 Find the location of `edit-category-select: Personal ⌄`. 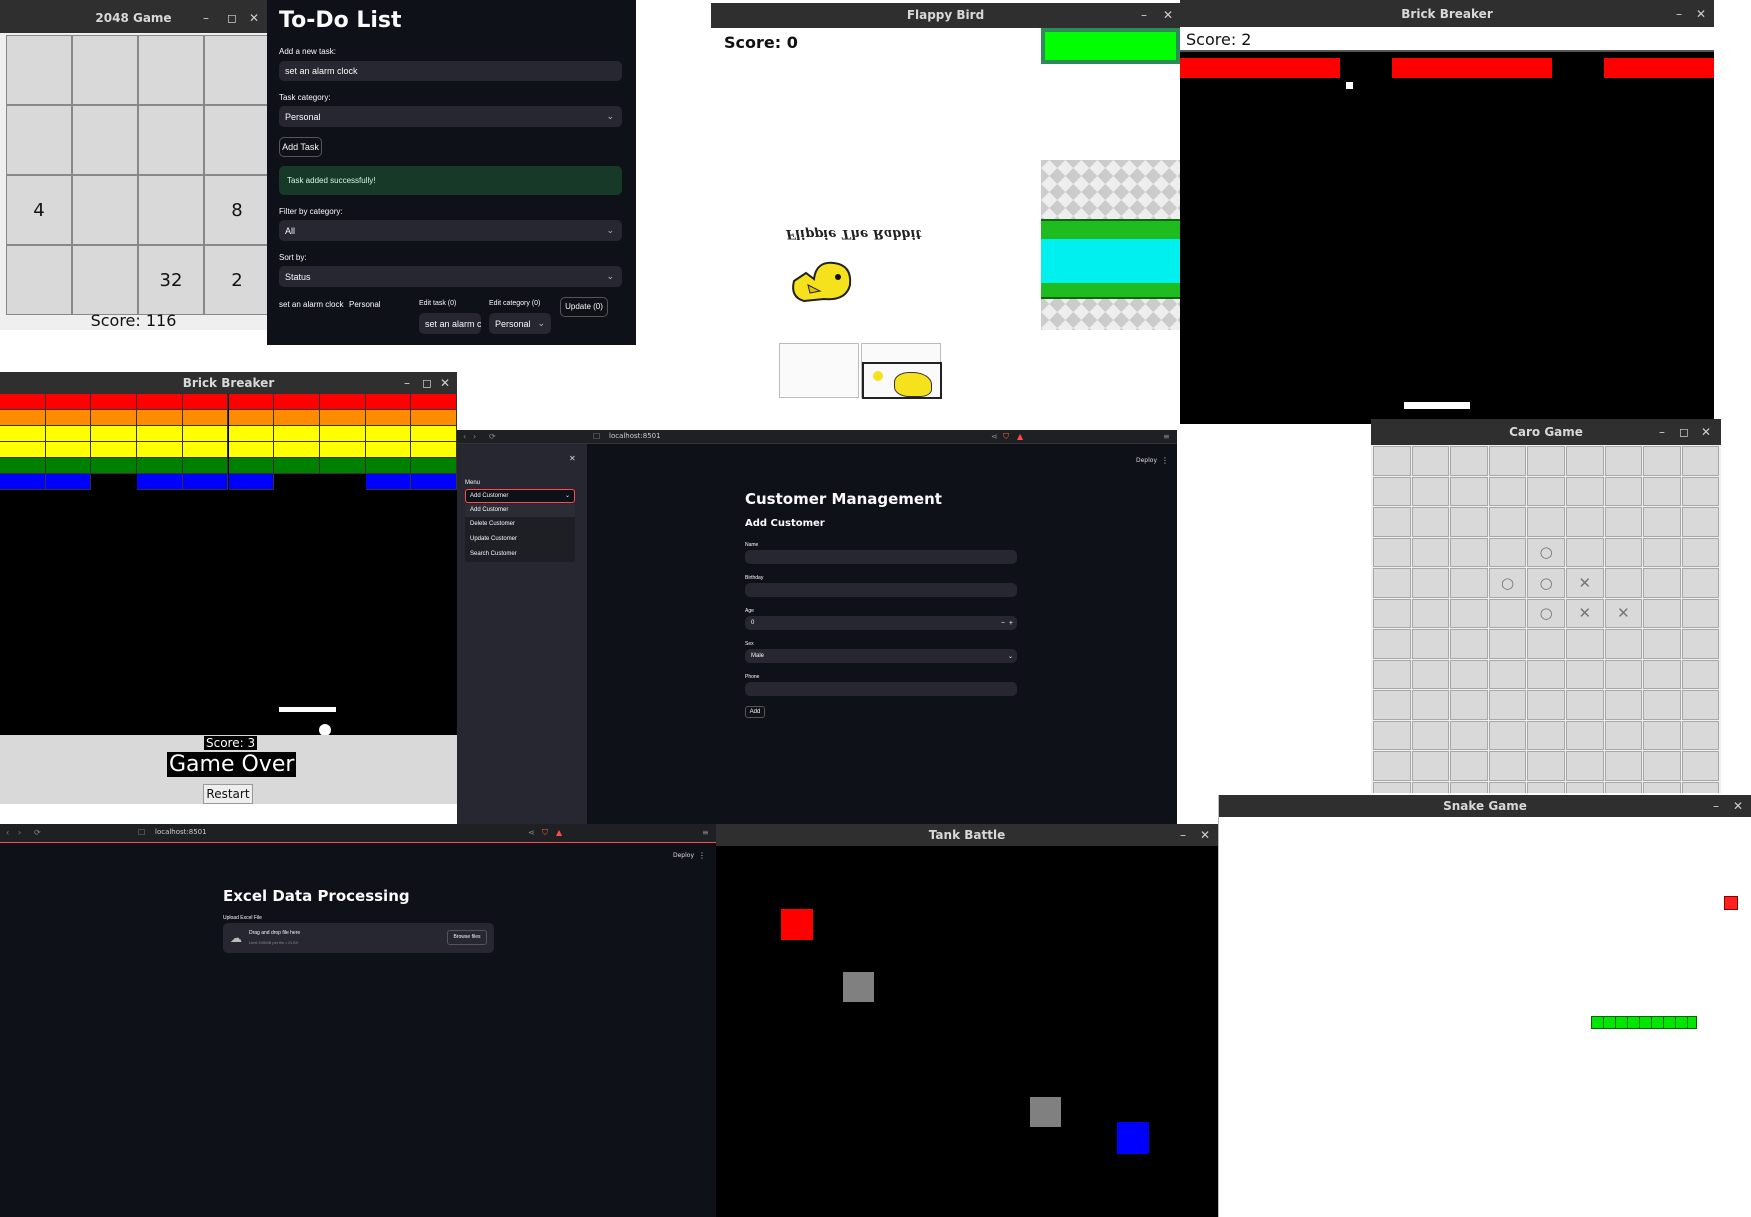

edit-category-select: Personal ⌄ is located at coordinates (520, 323).